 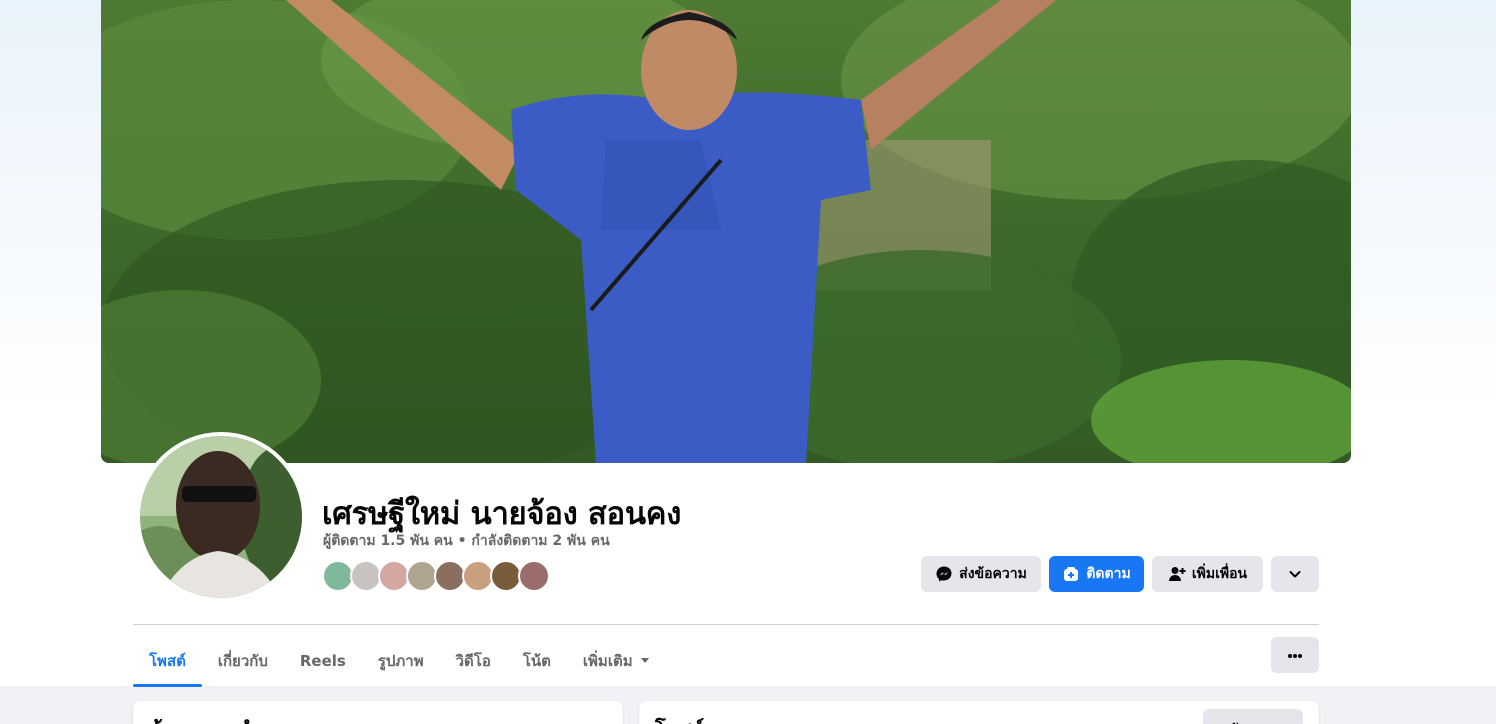 What do you see at coordinates (993, 574) in the screenshot?
I see `message-button-label: ส่งข้อความ` at bounding box center [993, 574].